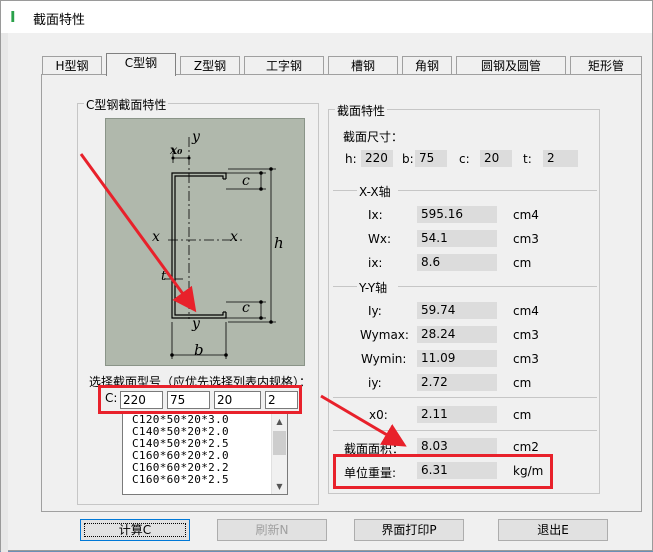 The width and height of the screenshot is (653, 552). What do you see at coordinates (526, 239) in the screenshot?
I see `wx-unit: cm3` at bounding box center [526, 239].